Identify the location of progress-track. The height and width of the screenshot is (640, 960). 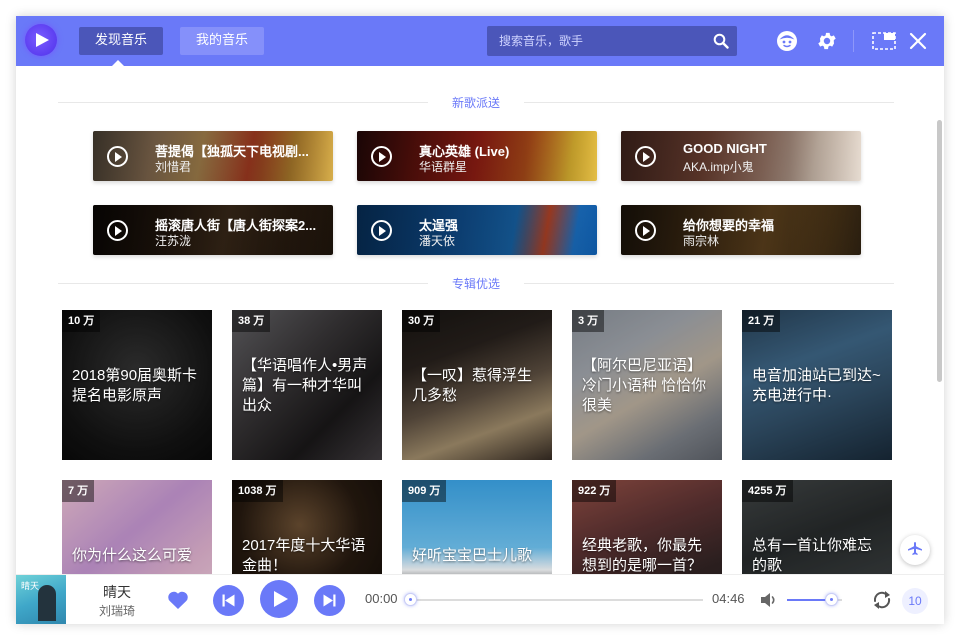
(557, 600).